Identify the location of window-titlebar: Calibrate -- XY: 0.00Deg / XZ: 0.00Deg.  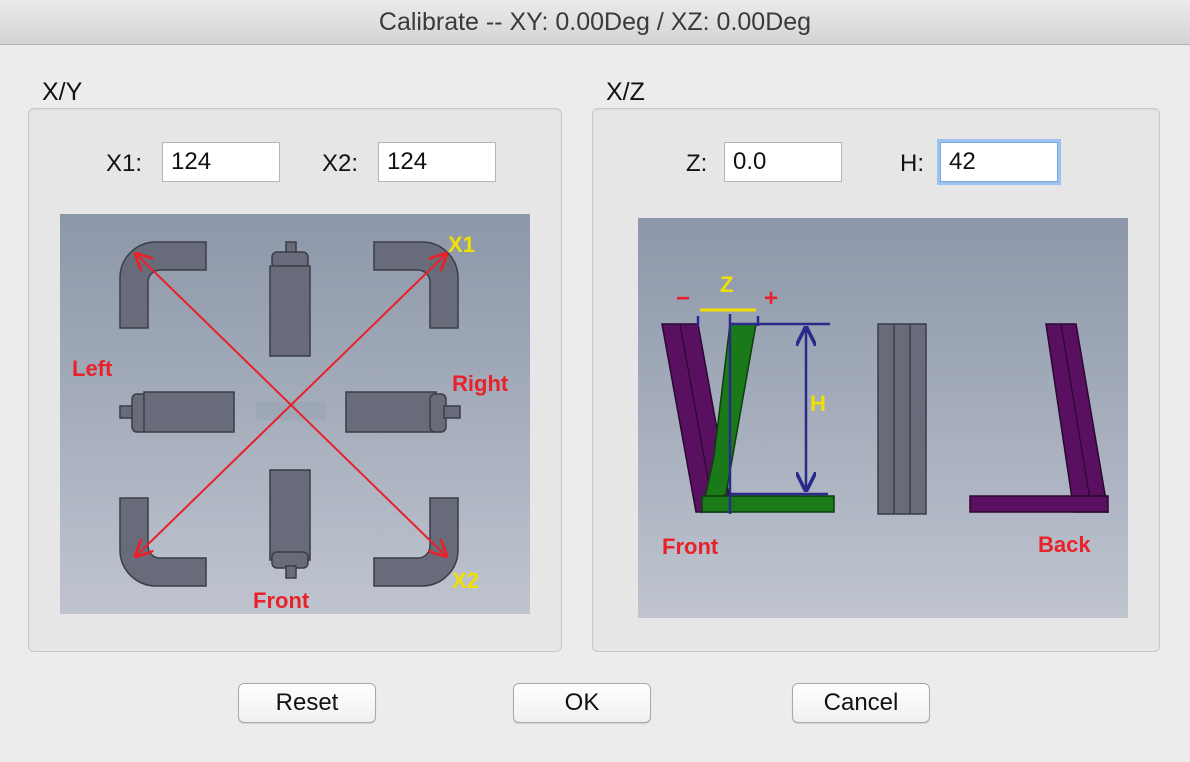
(595, 22).